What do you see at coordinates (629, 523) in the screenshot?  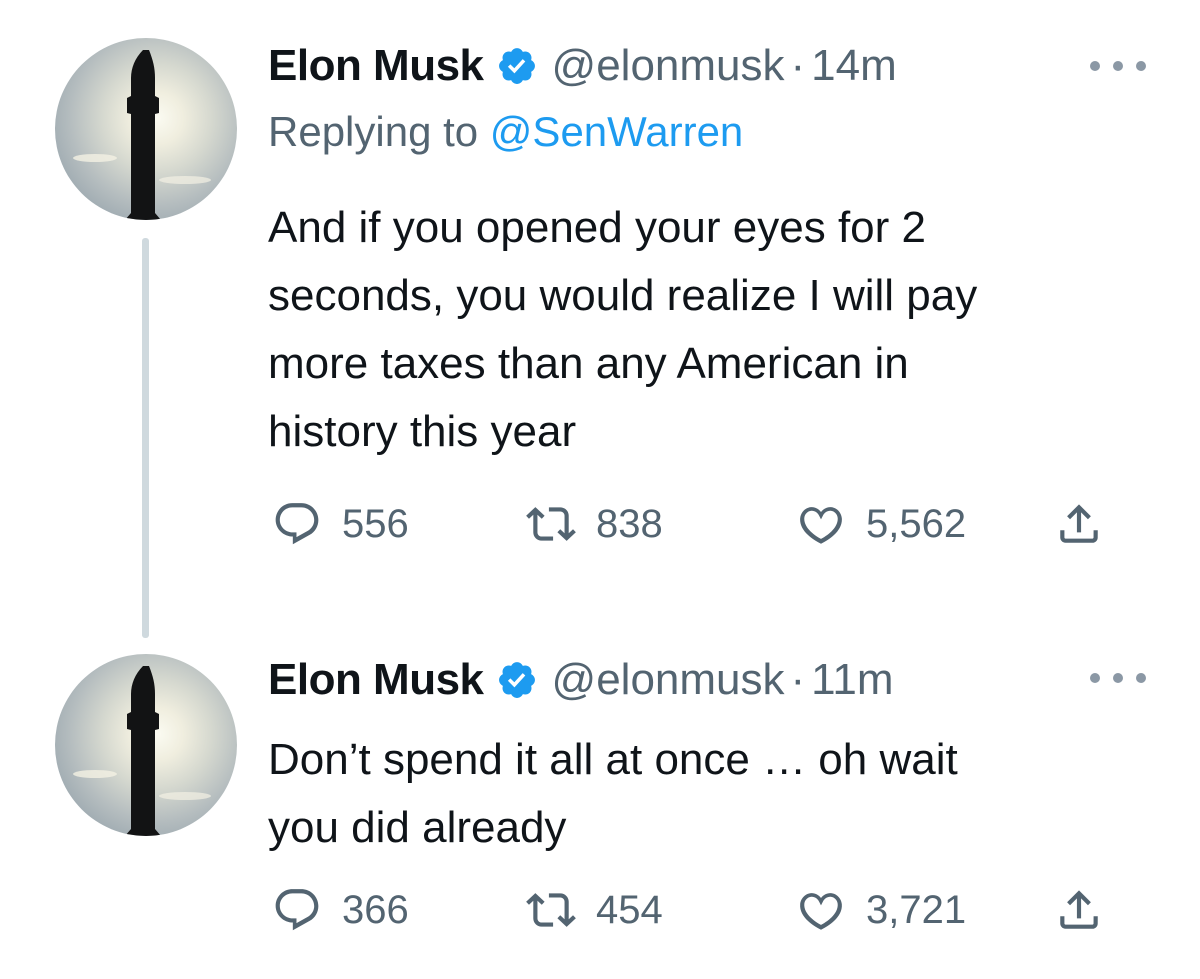 I see `retweet-count: 838` at bounding box center [629, 523].